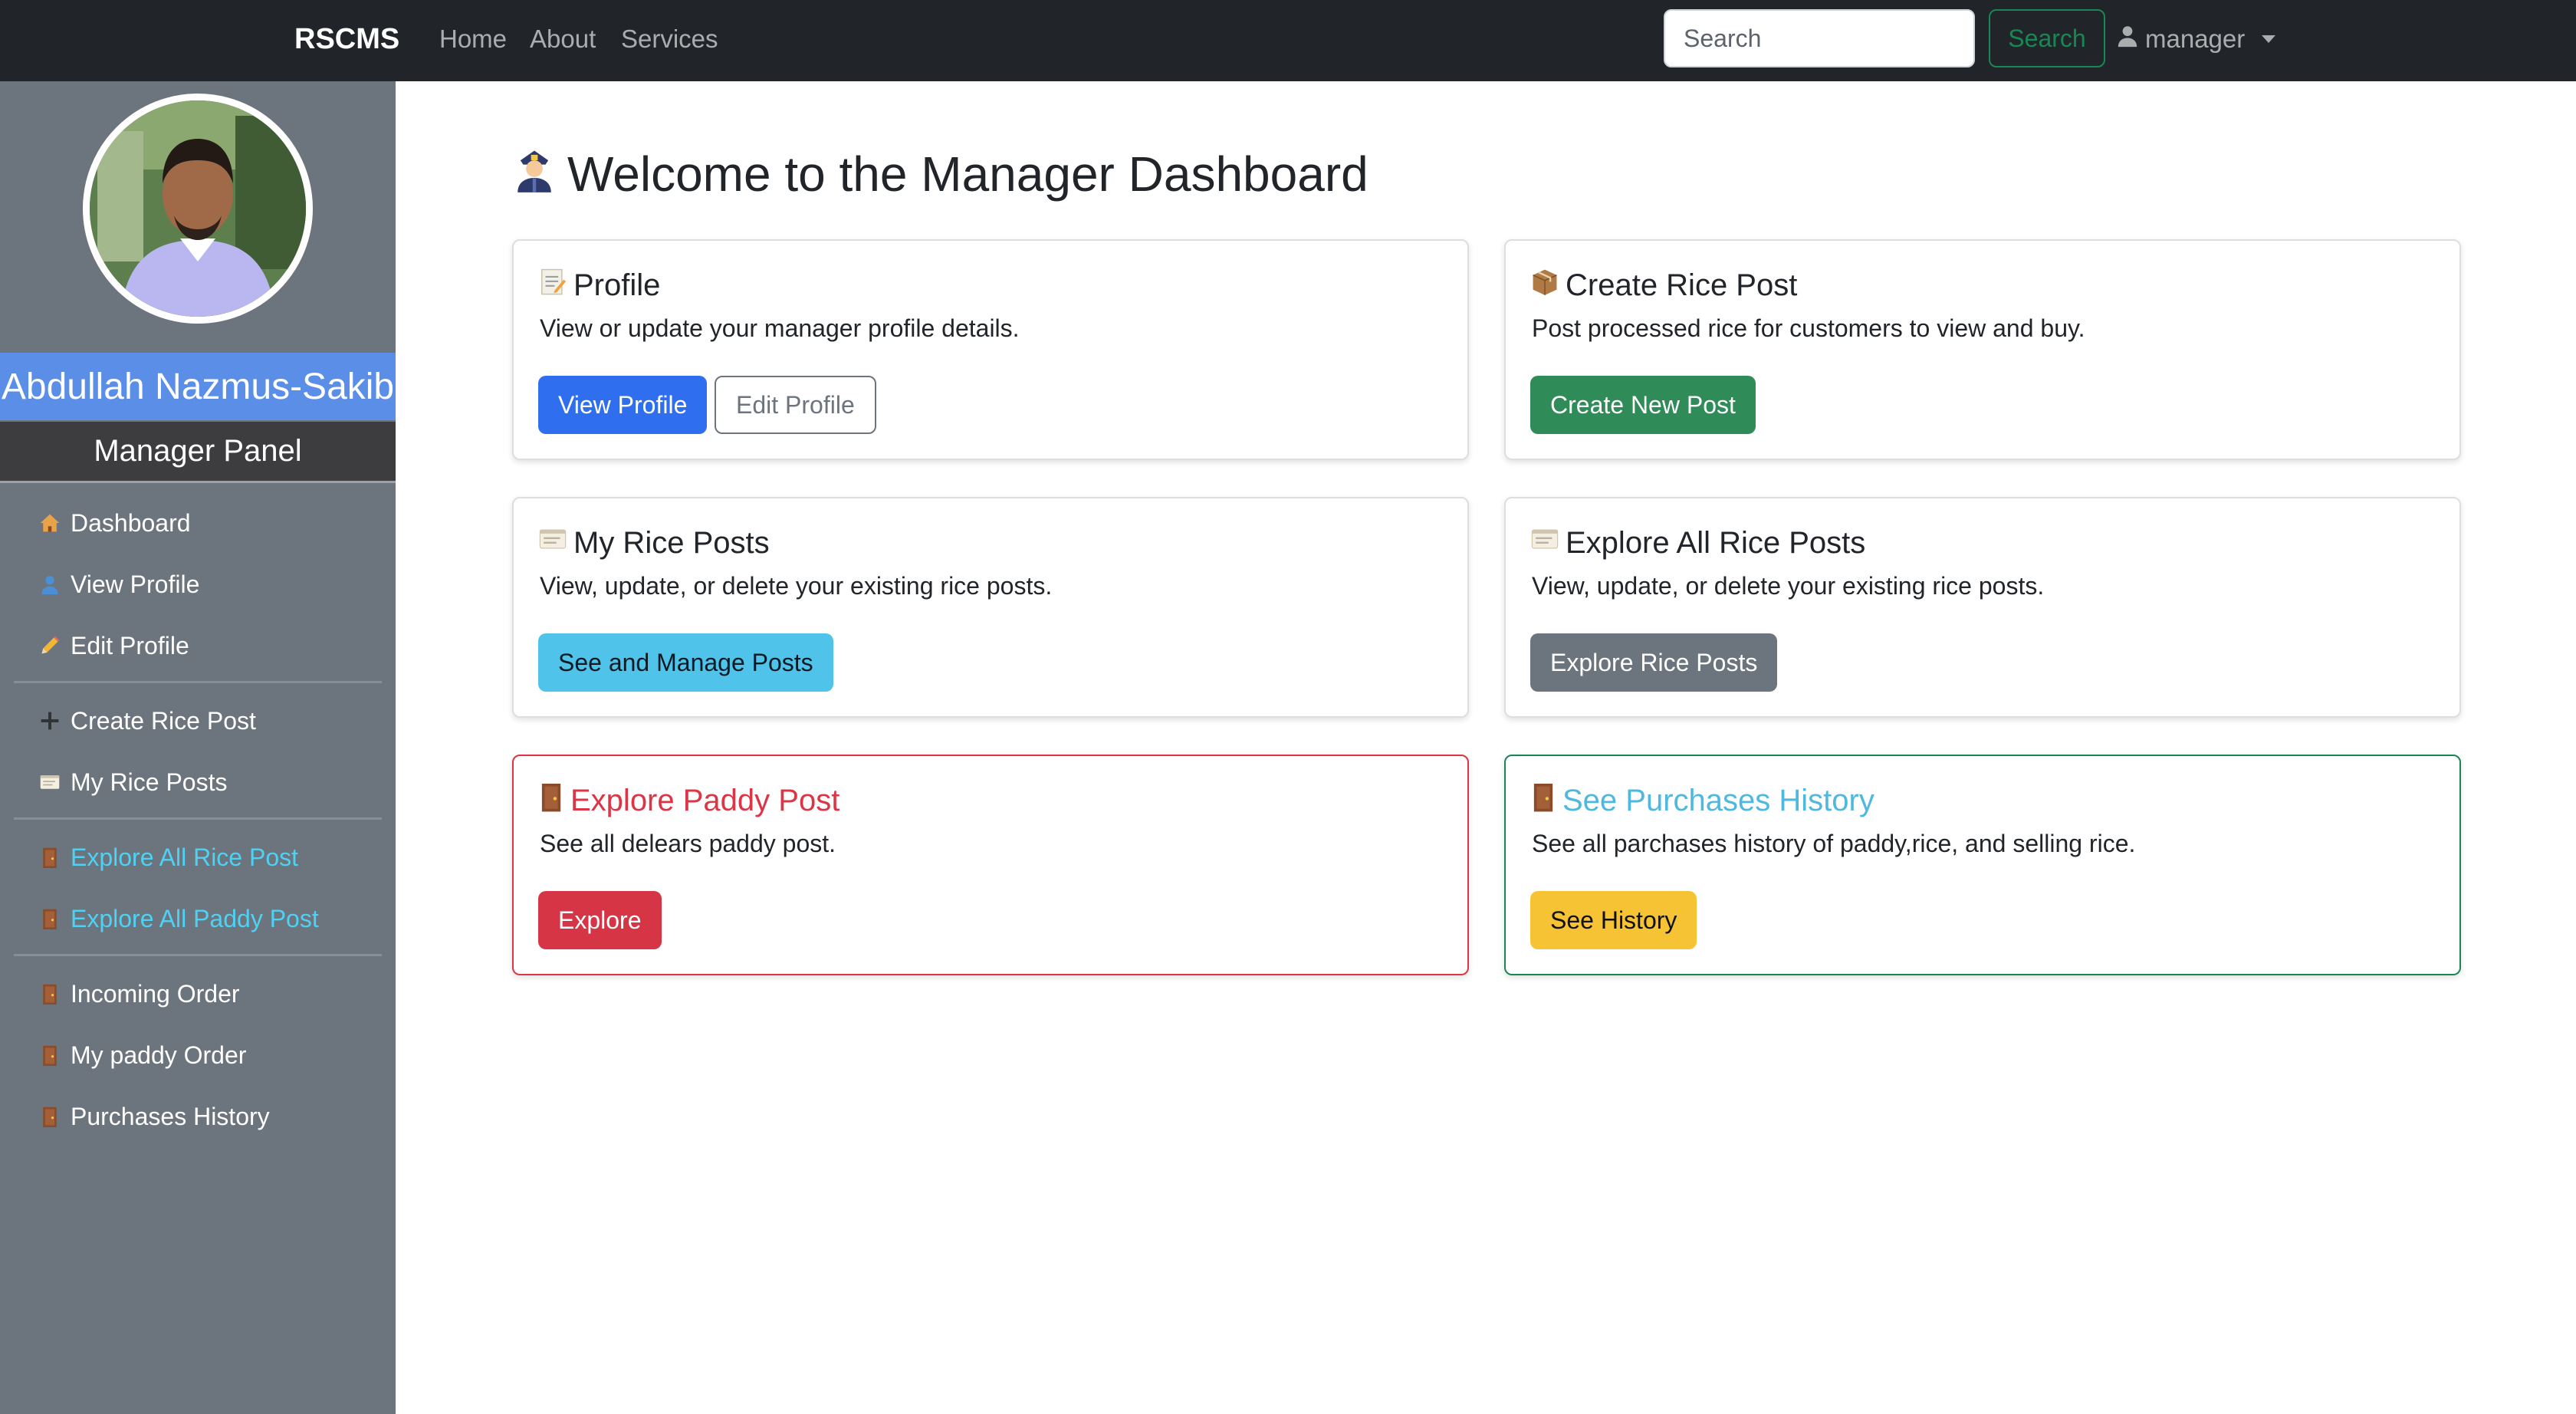 Image resolution: width=2576 pixels, height=1414 pixels. I want to click on sidebar-item-purchases-history: Purchases History, so click(152, 1116).